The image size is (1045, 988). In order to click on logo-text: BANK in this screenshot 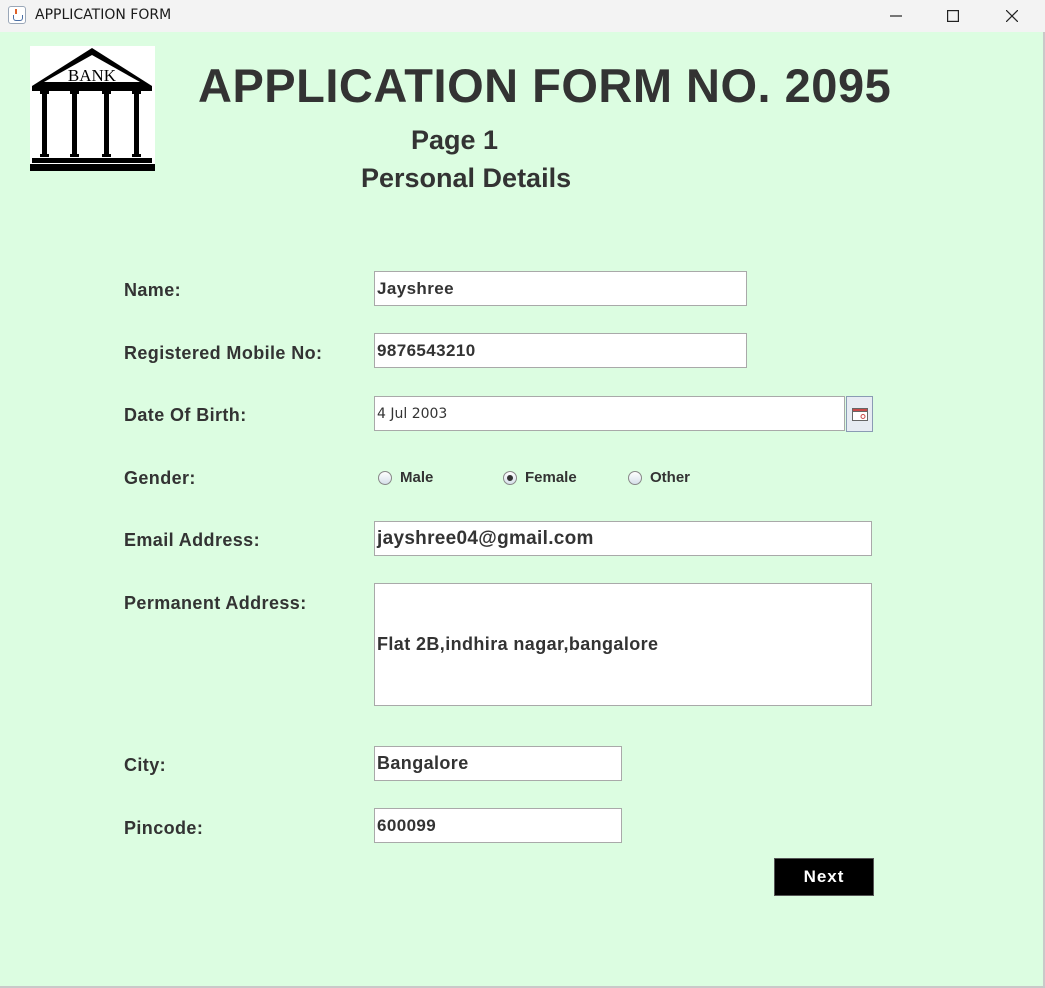, I will do `click(92, 75)`.